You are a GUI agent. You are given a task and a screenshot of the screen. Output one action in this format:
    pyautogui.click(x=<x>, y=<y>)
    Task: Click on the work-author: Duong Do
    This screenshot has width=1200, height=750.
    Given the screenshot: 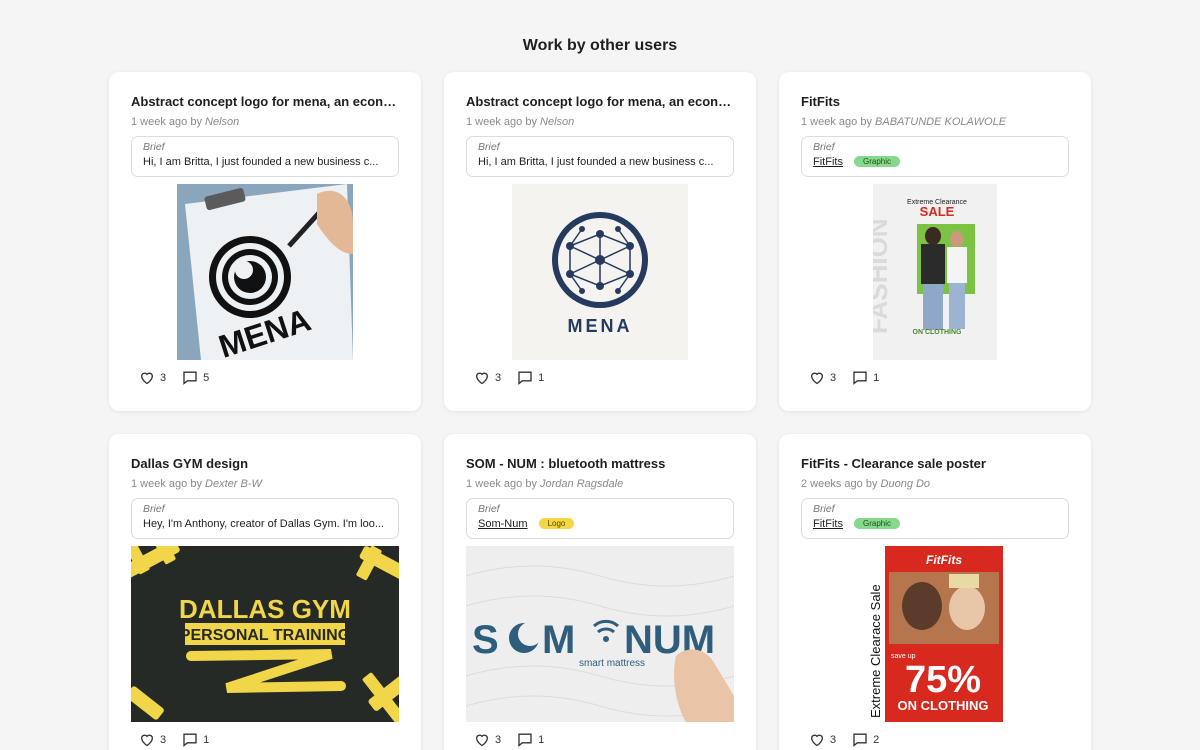 What is the action you would take?
    pyautogui.click(x=906, y=484)
    